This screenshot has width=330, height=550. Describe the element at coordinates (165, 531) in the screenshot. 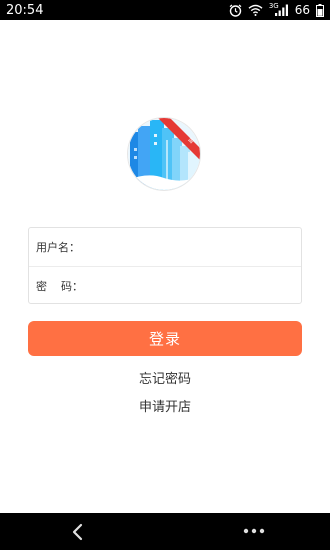

I see `navigation-bar` at that location.